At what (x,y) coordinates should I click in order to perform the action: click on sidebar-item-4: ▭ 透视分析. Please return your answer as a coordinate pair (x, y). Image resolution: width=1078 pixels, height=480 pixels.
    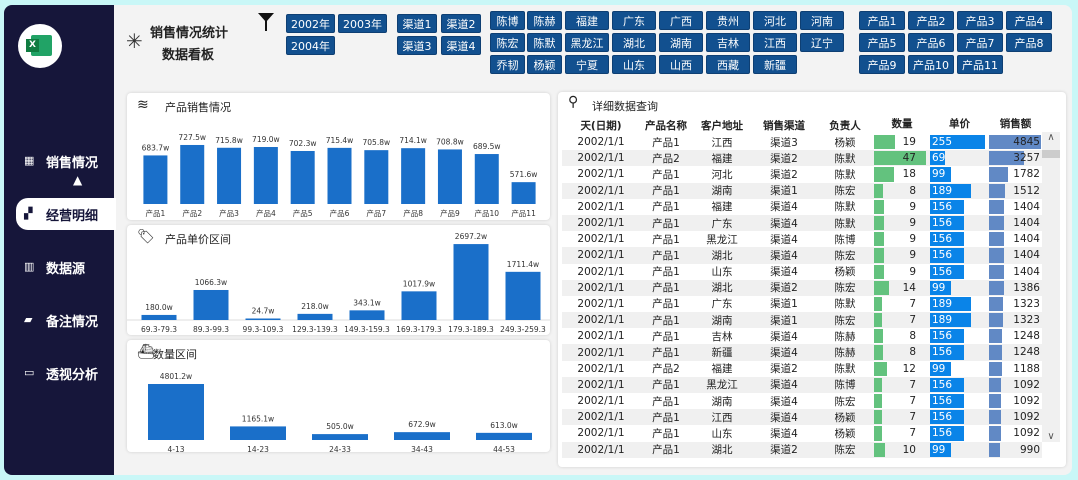
    Looking at the image, I should click on (66, 373).